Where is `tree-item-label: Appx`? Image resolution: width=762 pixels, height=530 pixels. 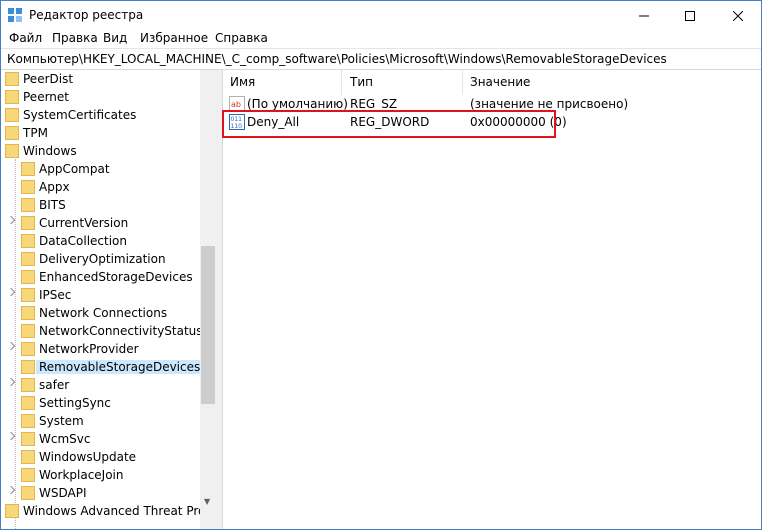 tree-item-label: Appx is located at coordinates (54, 187).